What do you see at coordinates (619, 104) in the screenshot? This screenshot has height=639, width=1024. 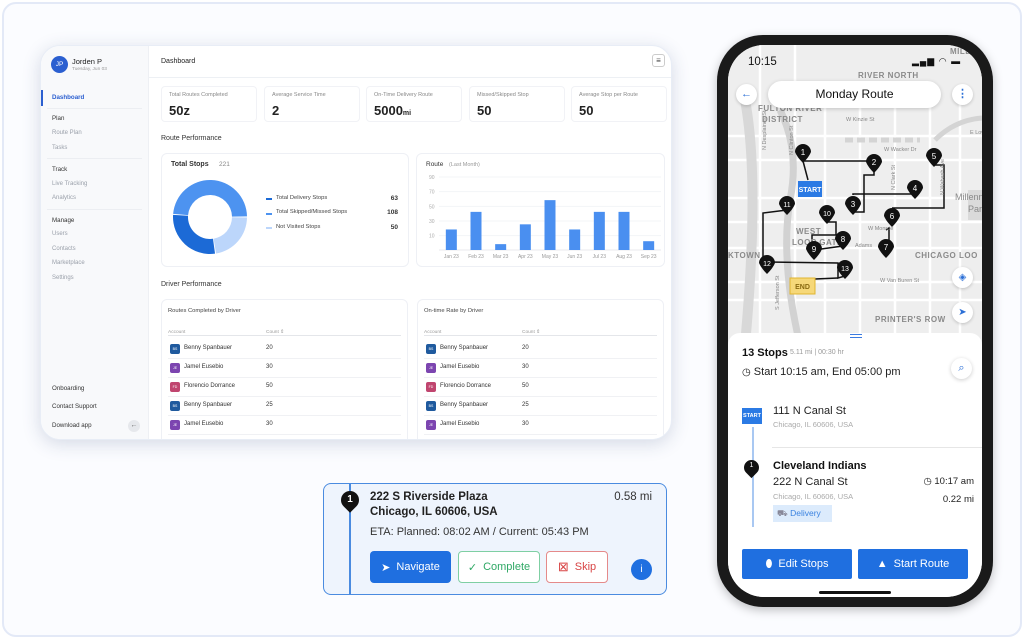 I see `kpi-card: Average Stop per Route 50` at bounding box center [619, 104].